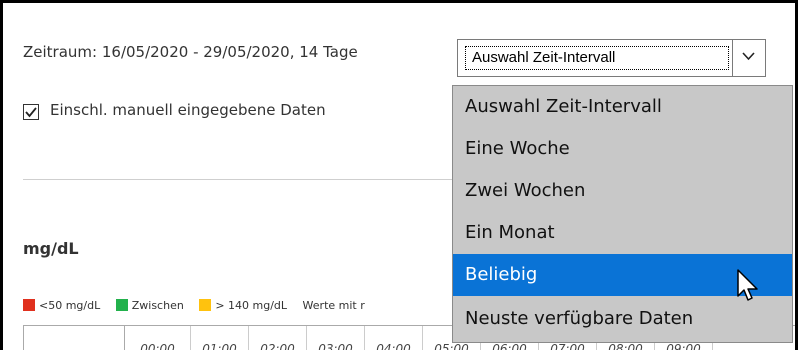  I want to click on mouse-pointer-icon, so click(747, 285).